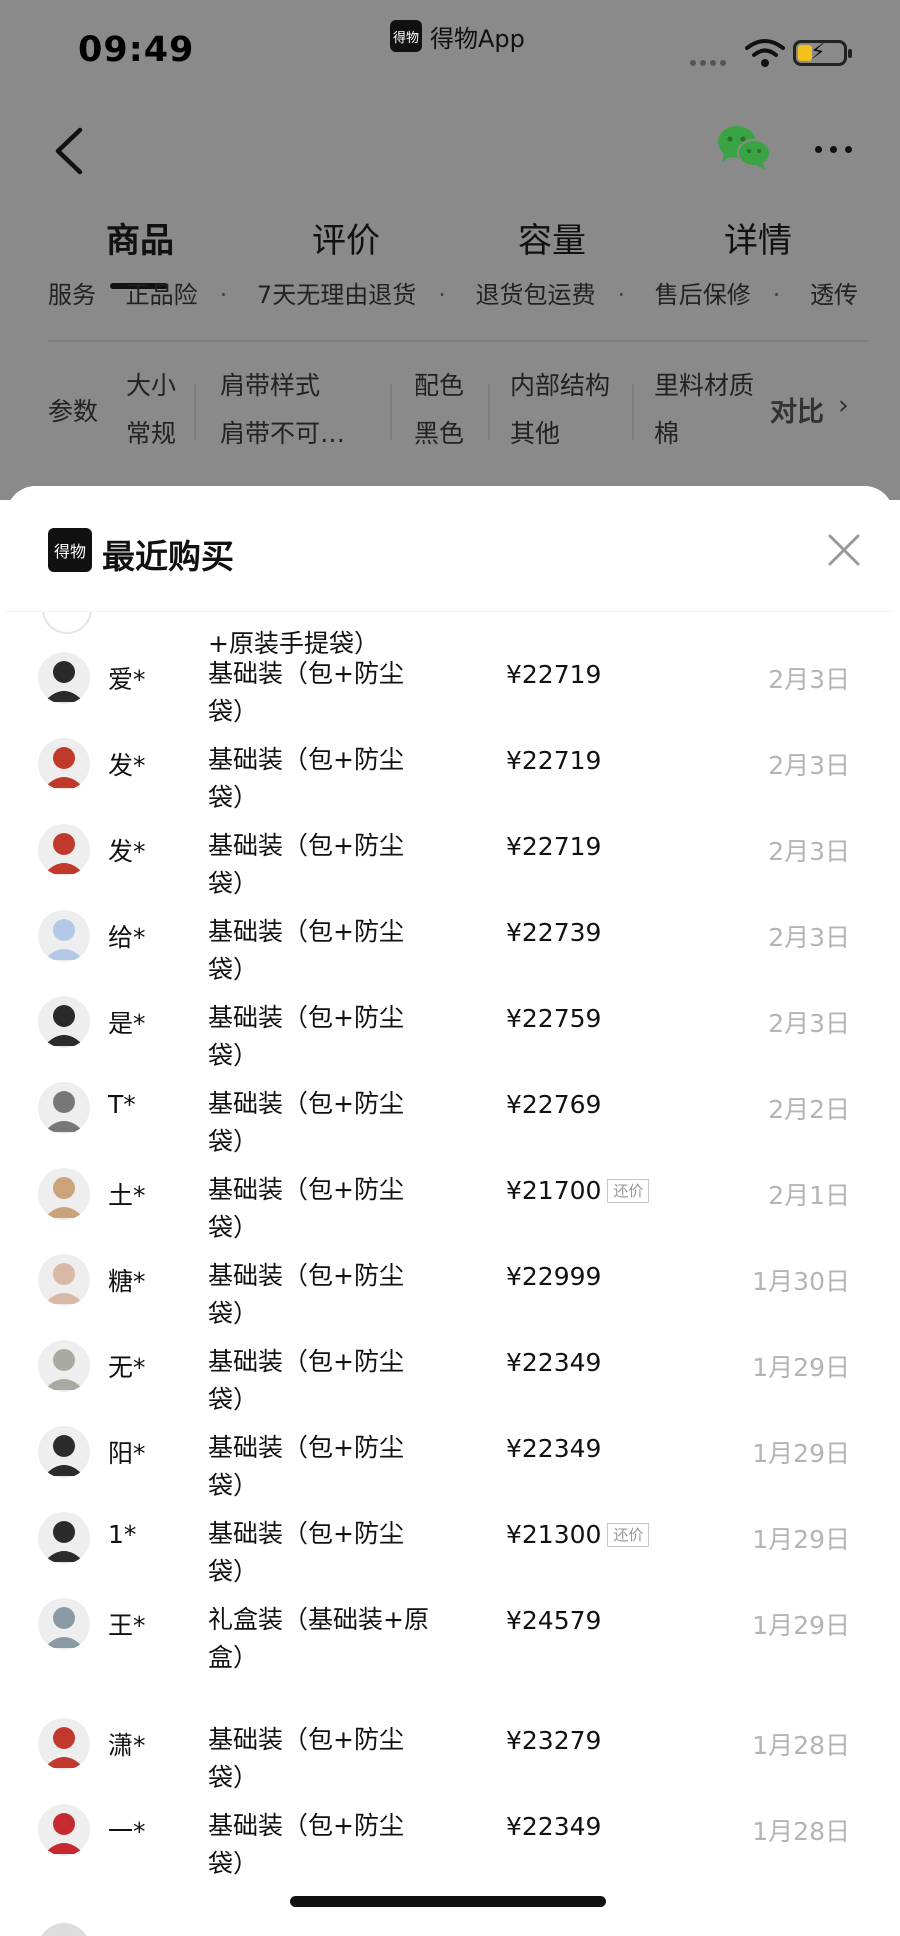 This screenshot has width=900, height=1936. Describe the element at coordinates (406, 36) in the screenshot. I see `app-logo-icon: 得物` at that location.